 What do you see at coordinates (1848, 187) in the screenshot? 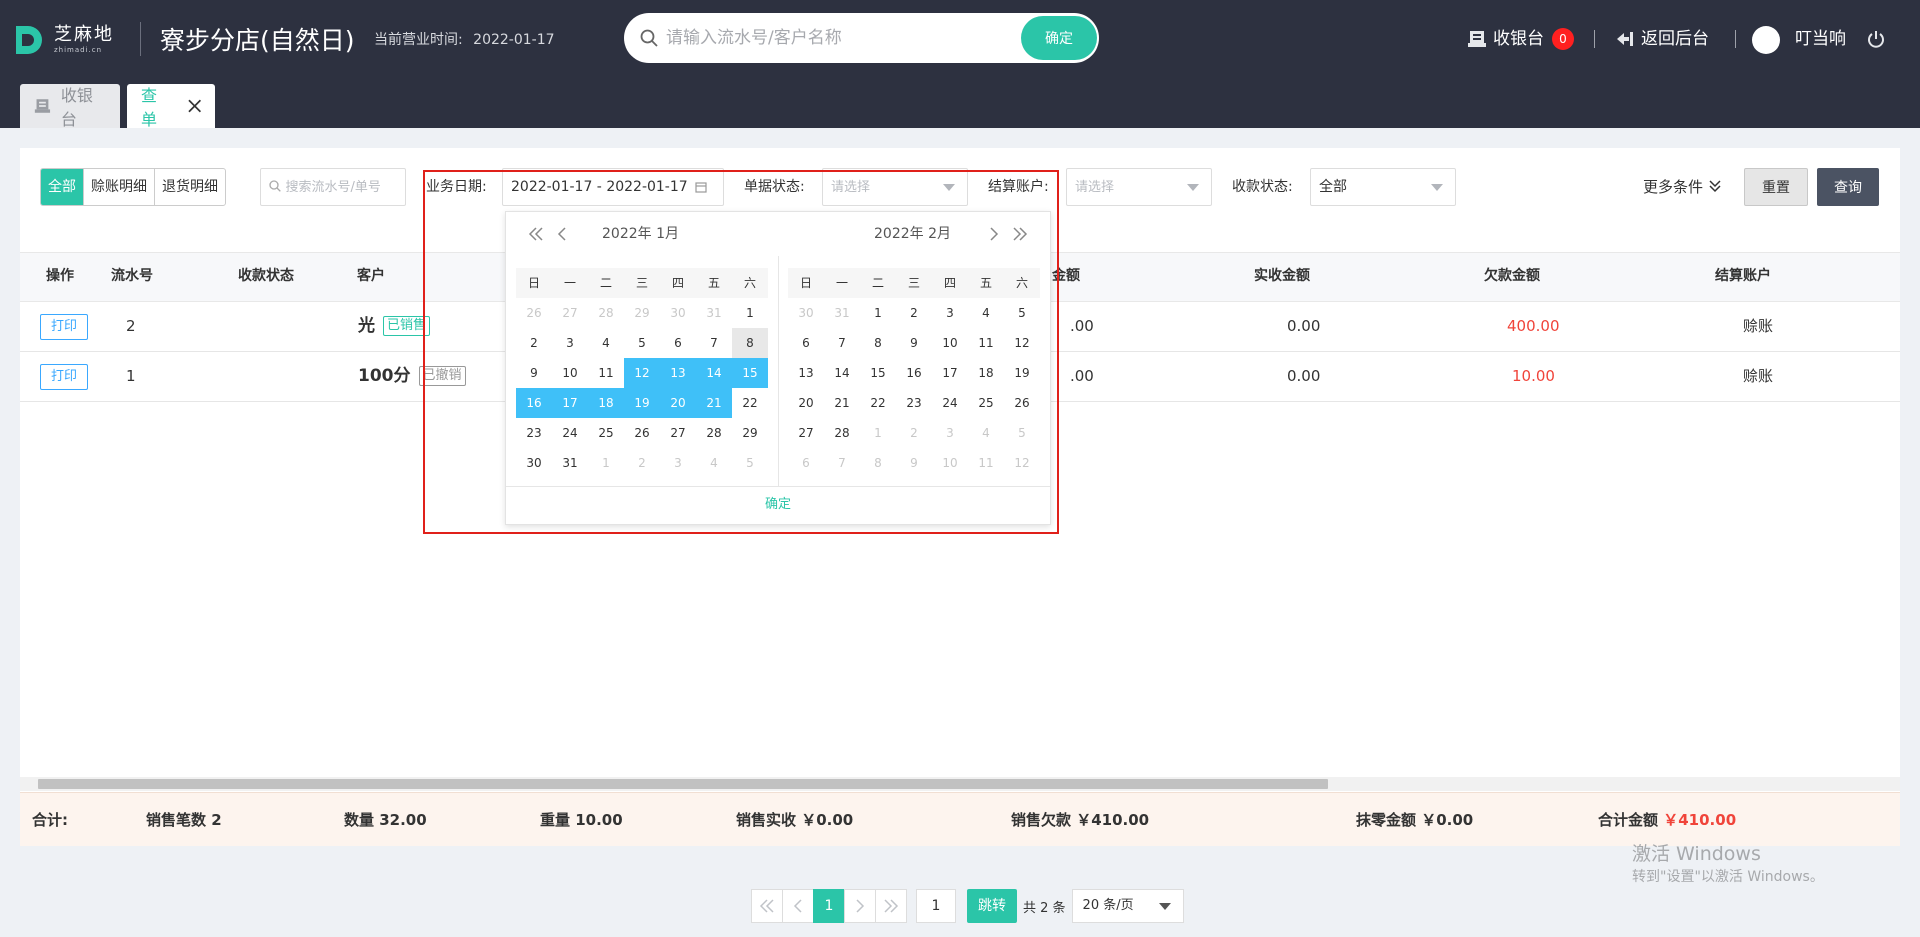
I see `query-button: 查询` at bounding box center [1848, 187].